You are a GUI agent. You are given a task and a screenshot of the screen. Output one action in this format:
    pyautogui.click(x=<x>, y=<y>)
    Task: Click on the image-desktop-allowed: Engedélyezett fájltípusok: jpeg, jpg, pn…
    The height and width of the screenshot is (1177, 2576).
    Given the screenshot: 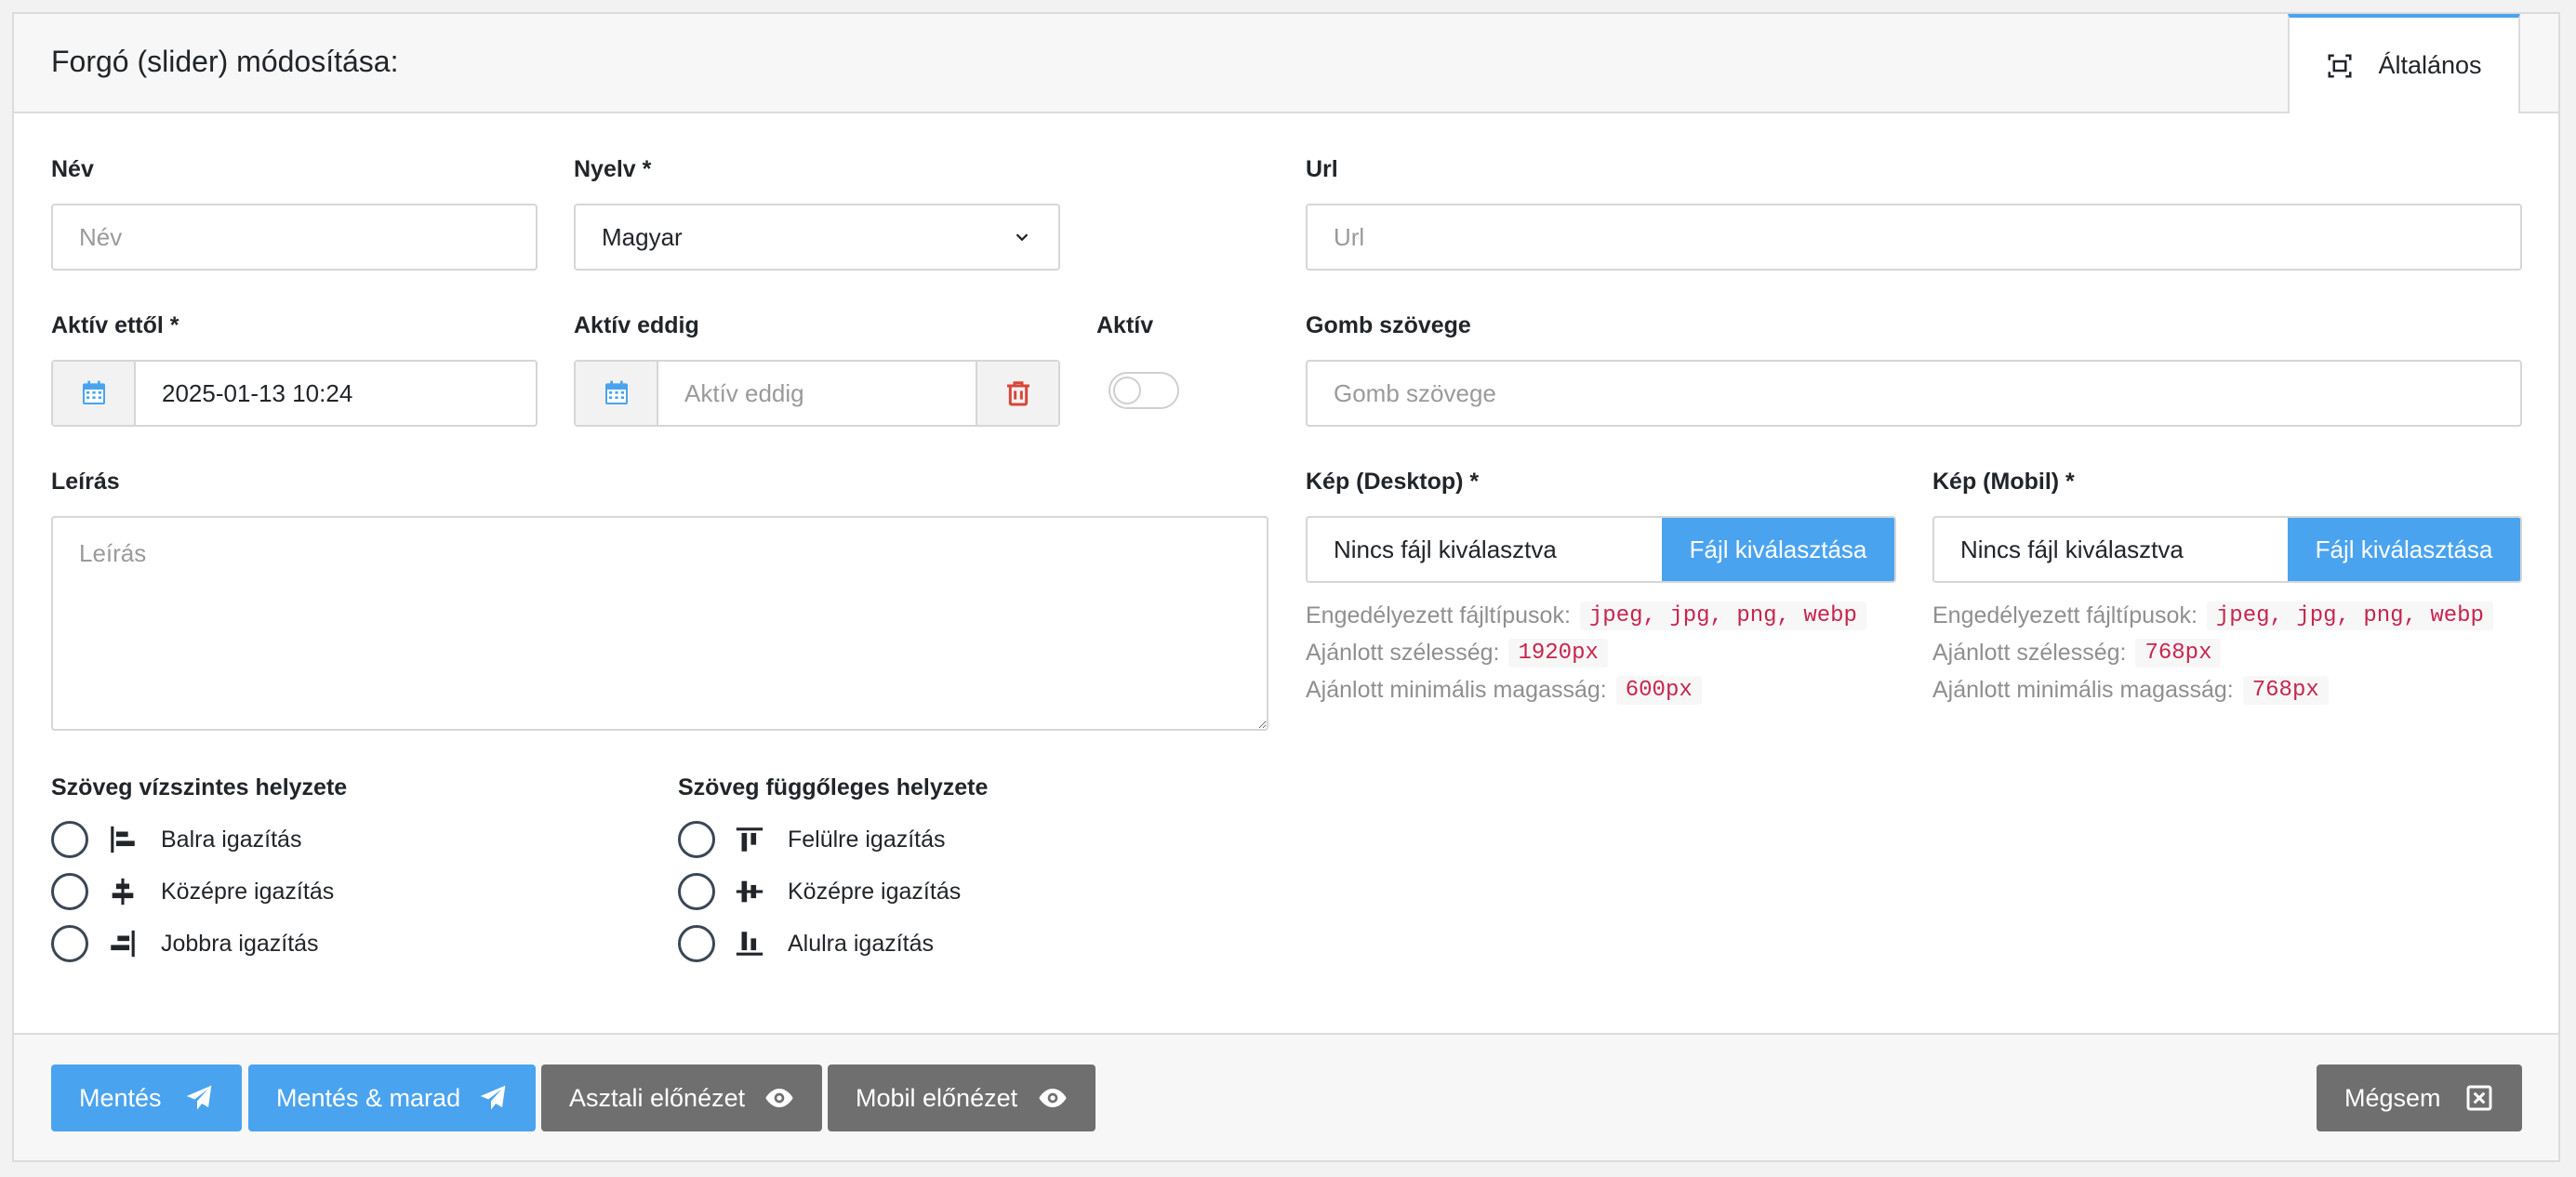 What is the action you would take?
    pyautogui.click(x=1586, y=616)
    